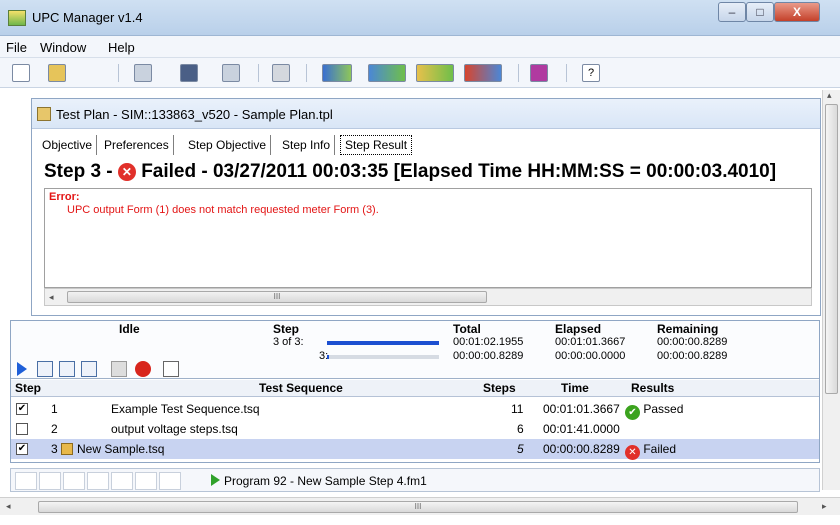  I want to click on sub-step-progress-bar, so click(383, 357).